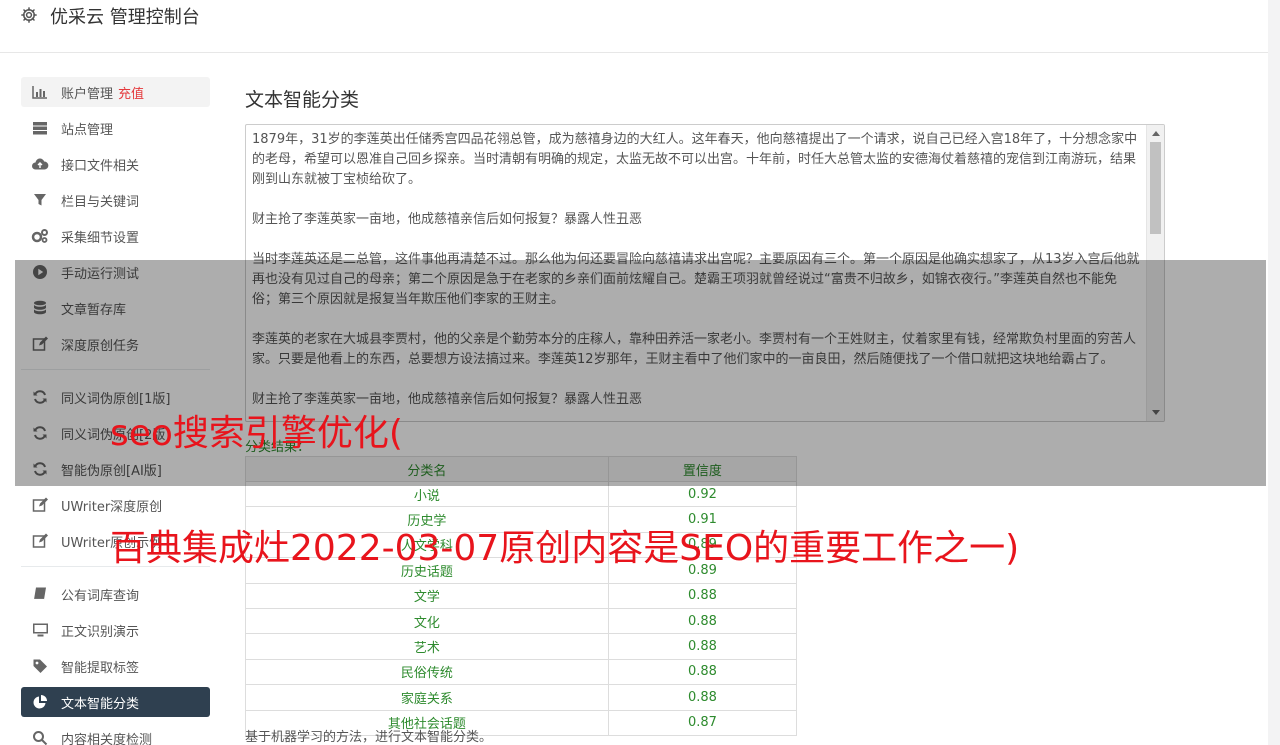 This screenshot has width=1280, height=745. What do you see at coordinates (40, 92) in the screenshot?
I see `bar-chart-icon` at bounding box center [40, 92].